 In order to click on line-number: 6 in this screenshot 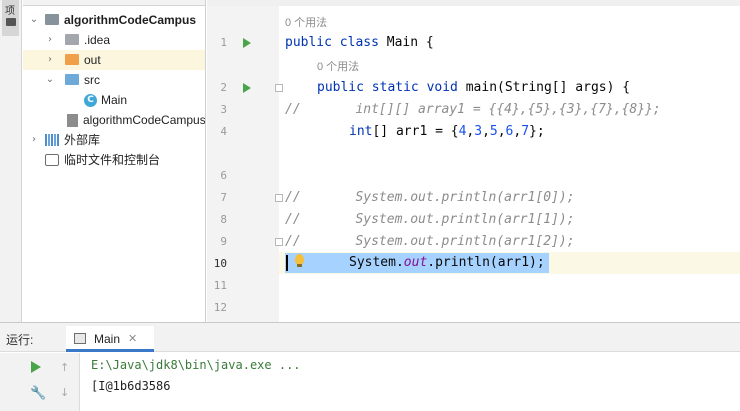, I will do `click(223, 175)`.